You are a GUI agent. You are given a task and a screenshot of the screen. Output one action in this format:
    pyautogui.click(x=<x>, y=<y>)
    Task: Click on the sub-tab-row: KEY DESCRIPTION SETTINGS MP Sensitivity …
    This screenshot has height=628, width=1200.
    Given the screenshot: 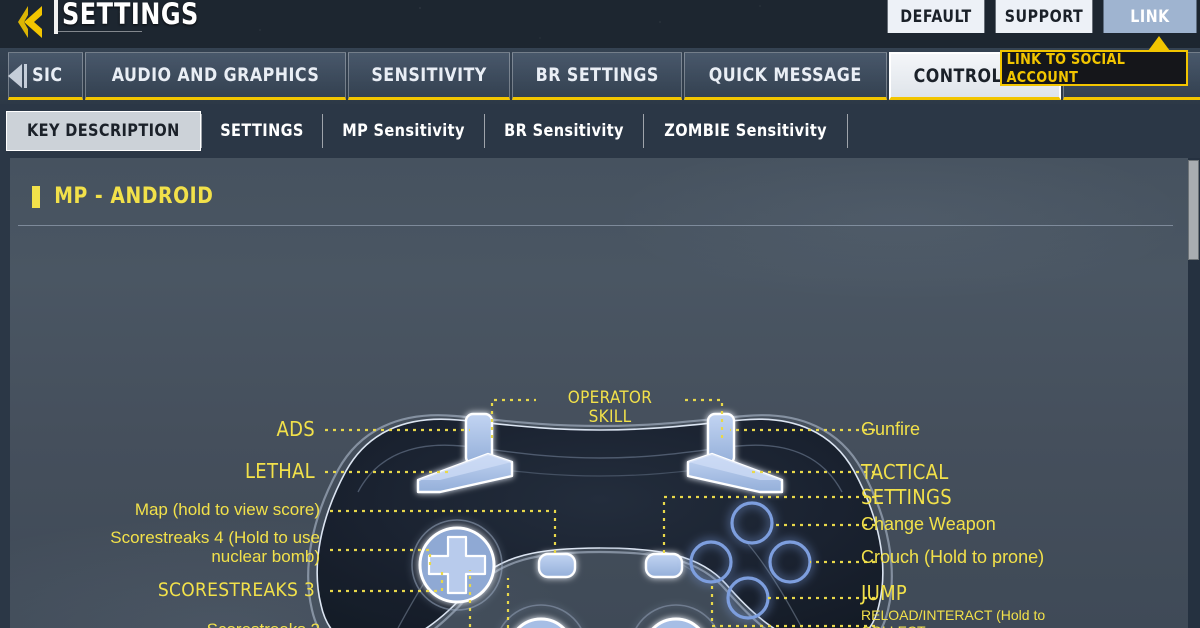 What is the action you would take?
    pyautogui.click(x=600, y=131)
    